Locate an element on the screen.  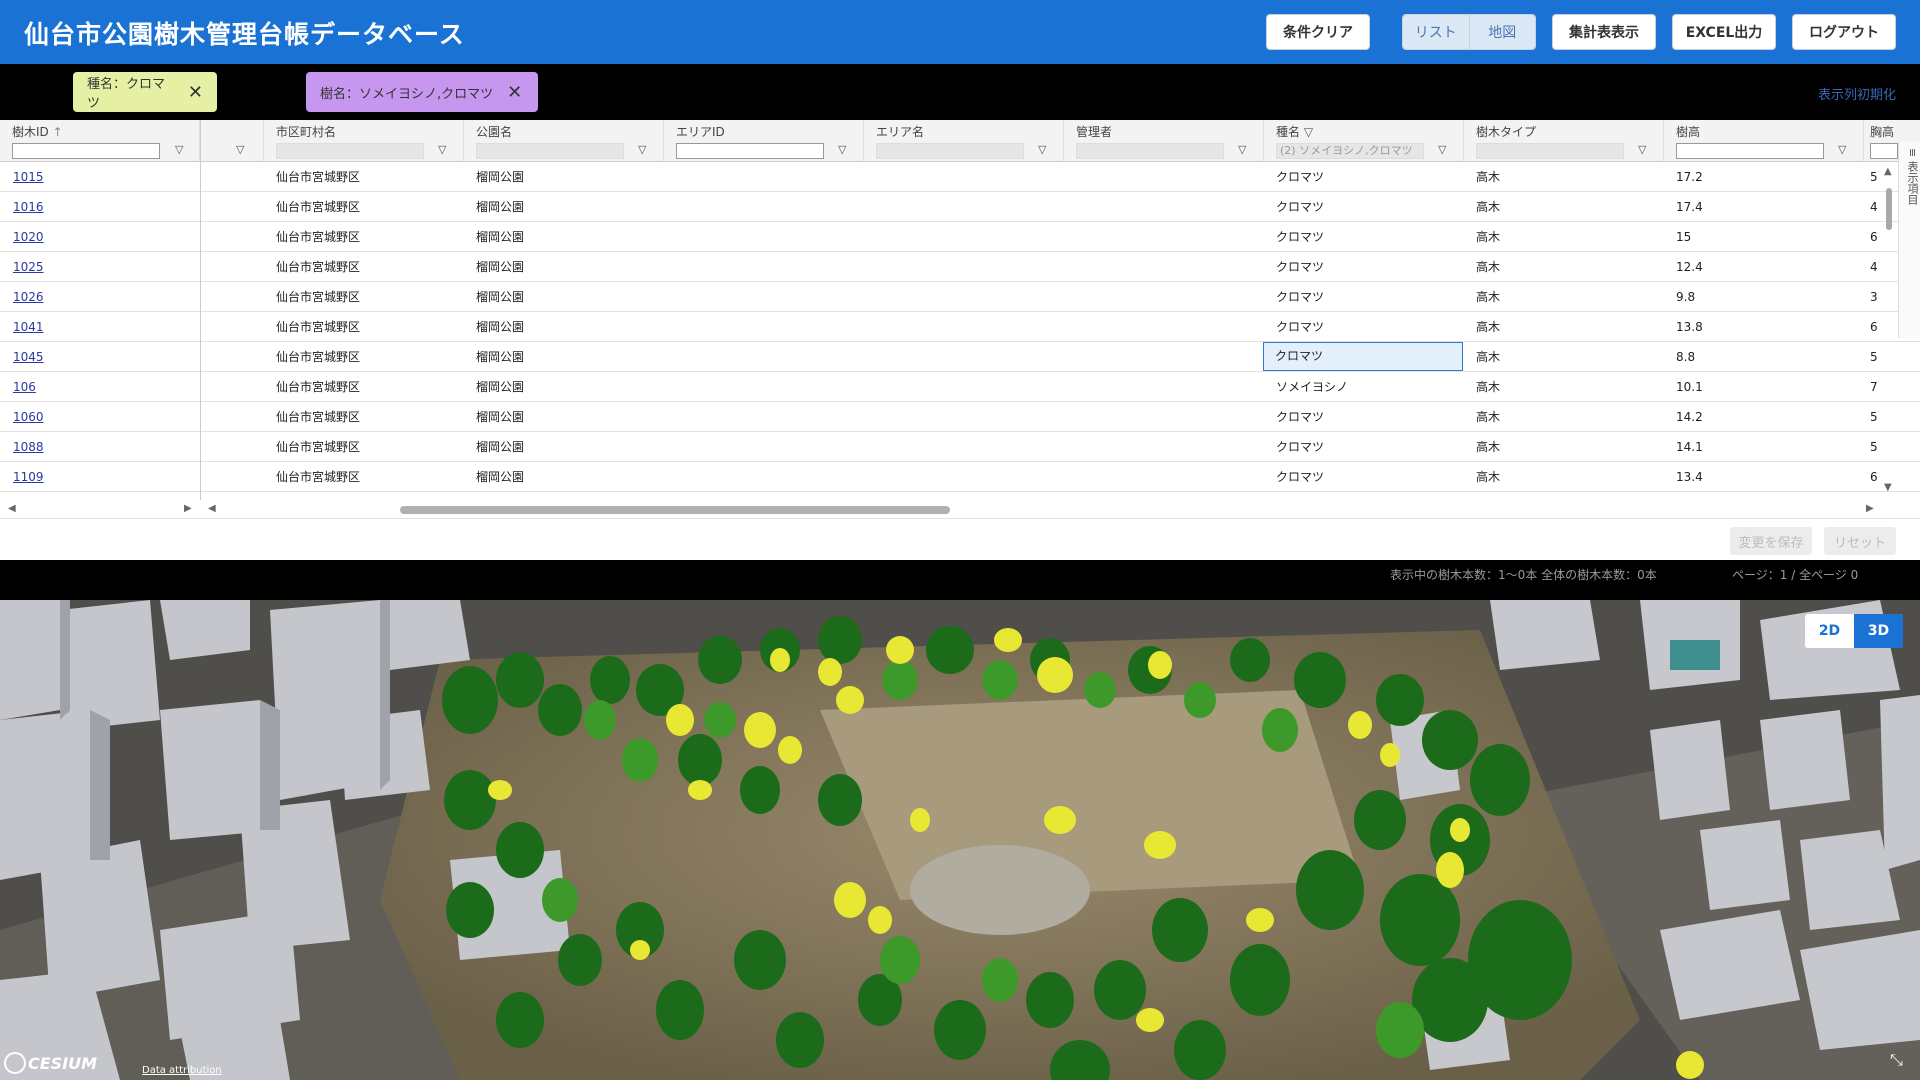
tree-id-link: 1060 is located at coordinates (28, 417).